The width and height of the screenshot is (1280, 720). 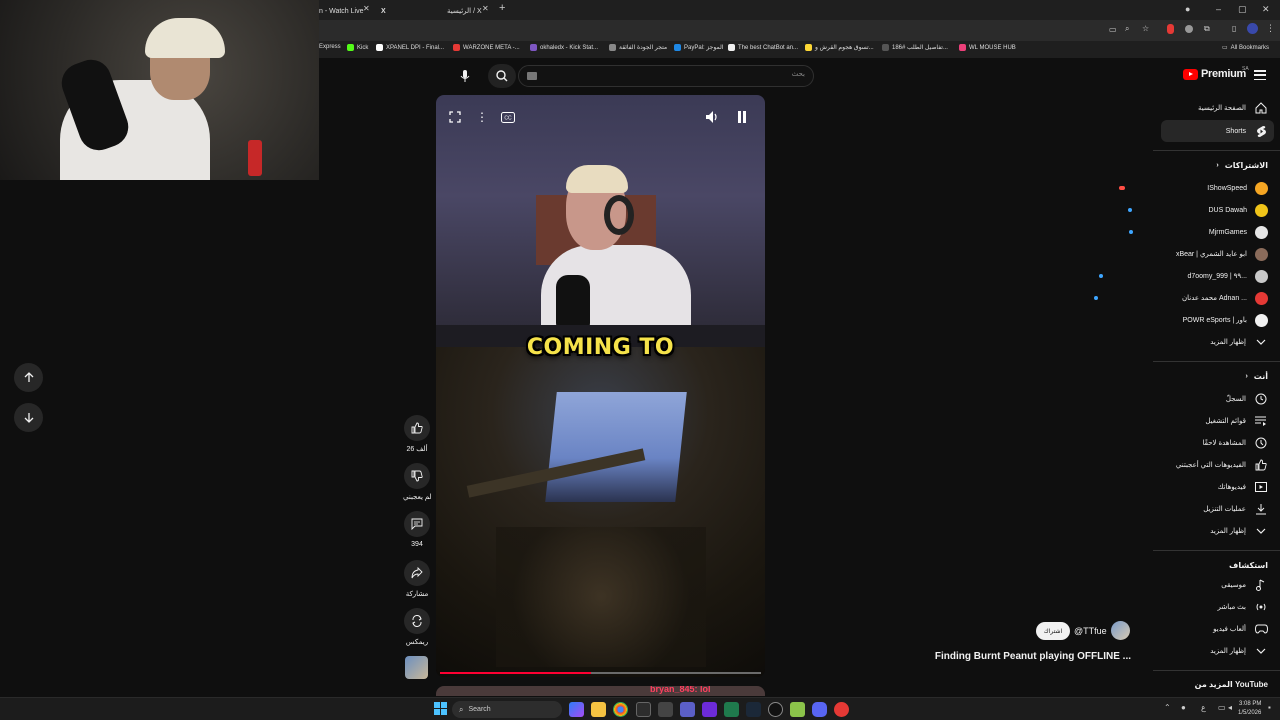 I want to click on maximize-icon: ▢, so click(x=1242, y=9).